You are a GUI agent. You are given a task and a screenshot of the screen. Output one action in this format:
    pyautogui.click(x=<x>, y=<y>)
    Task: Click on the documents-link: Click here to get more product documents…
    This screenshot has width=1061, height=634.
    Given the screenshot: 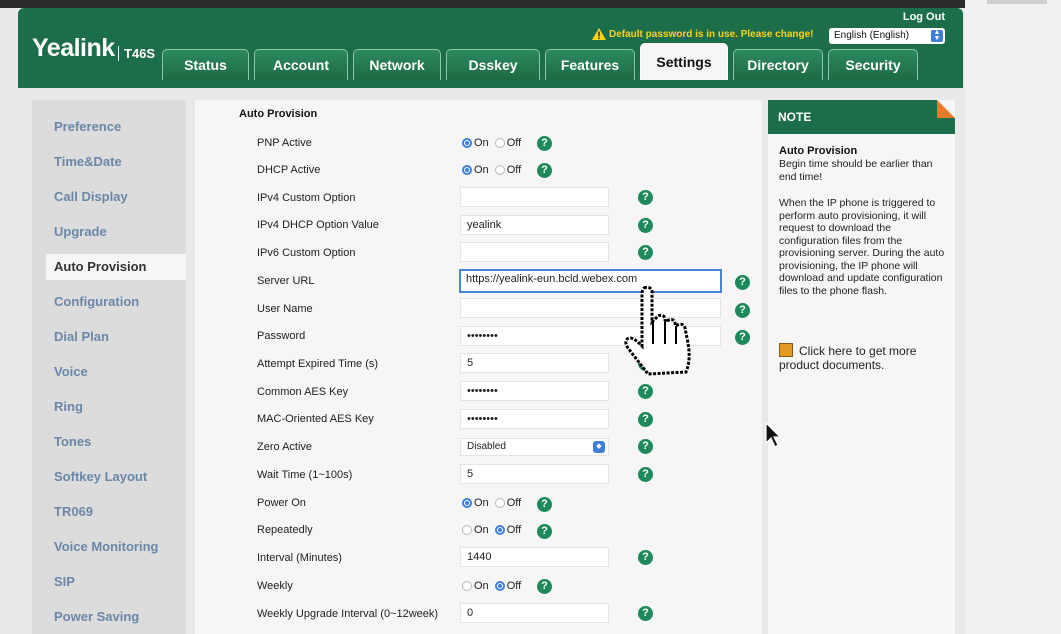 What is the action you would take?
    pyautogui.click(x=864, y=357)
    